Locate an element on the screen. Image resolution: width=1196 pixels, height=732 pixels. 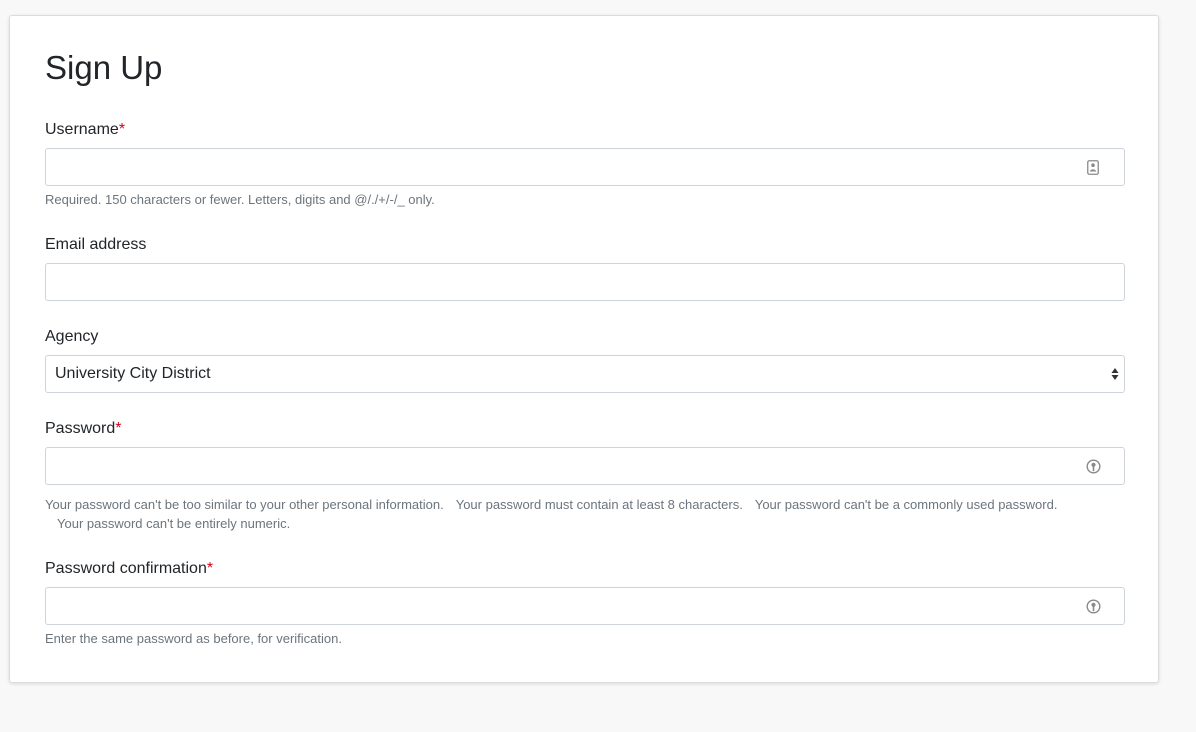
password-confirmation-label-text: Password confirmation is located at coordinates (126, 568).